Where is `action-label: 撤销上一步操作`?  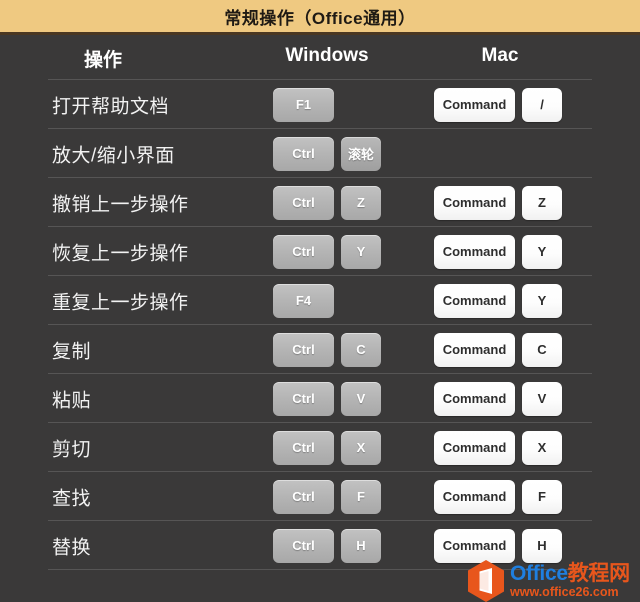
action-label: 撤销上一步操作 is located at coordinates (120, 204).